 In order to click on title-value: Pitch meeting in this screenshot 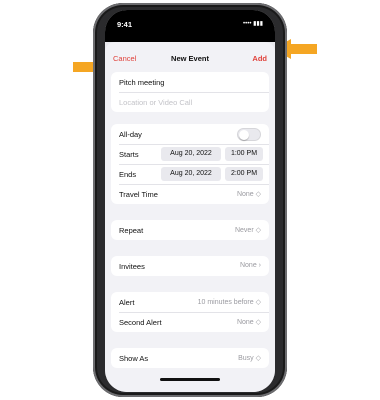, I will do `click(142, 82)`.